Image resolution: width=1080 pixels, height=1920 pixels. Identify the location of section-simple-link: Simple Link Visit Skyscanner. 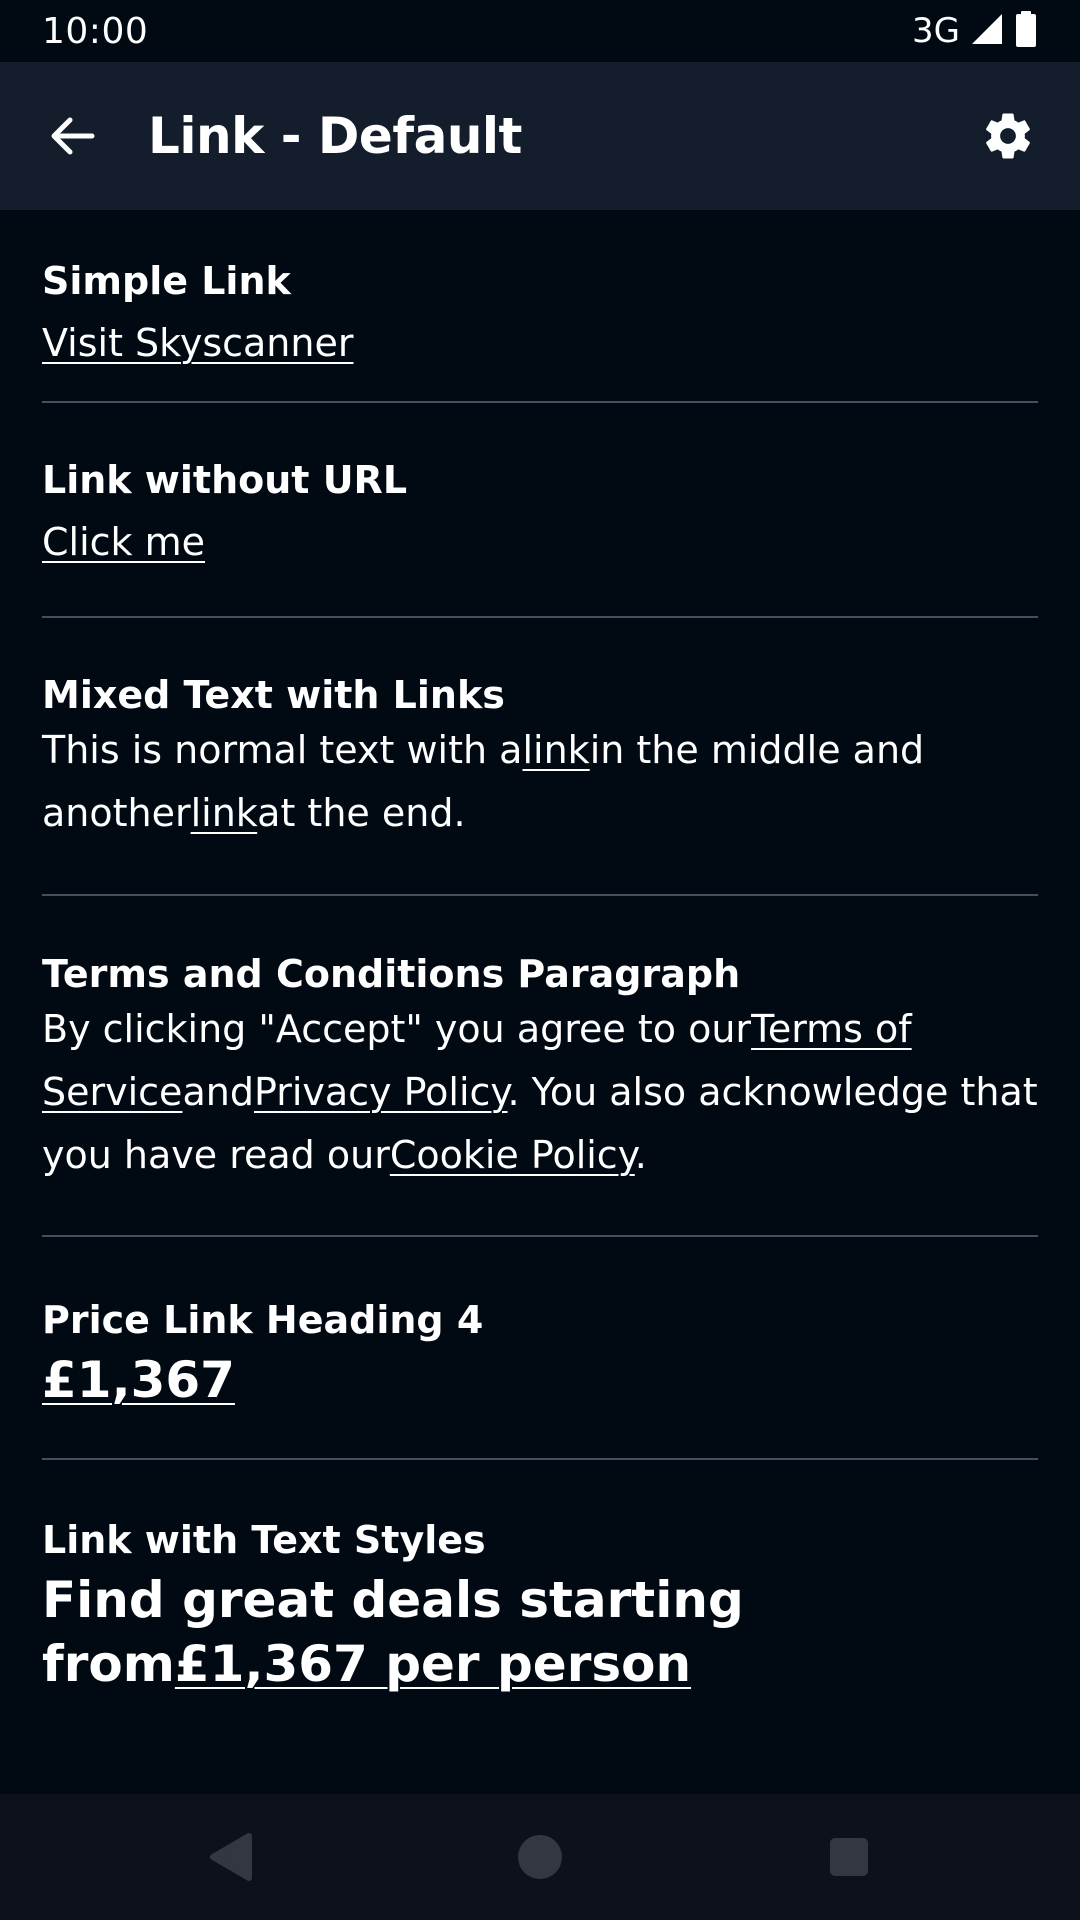
(540, 306).